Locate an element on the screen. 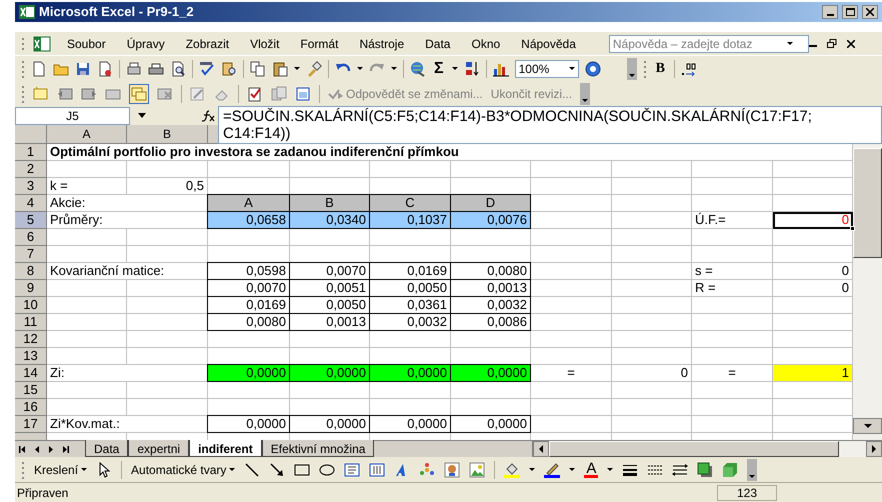 This screenshot has height=502, width=882. vertical-text-box-icon is located at coordinates (377, 470).